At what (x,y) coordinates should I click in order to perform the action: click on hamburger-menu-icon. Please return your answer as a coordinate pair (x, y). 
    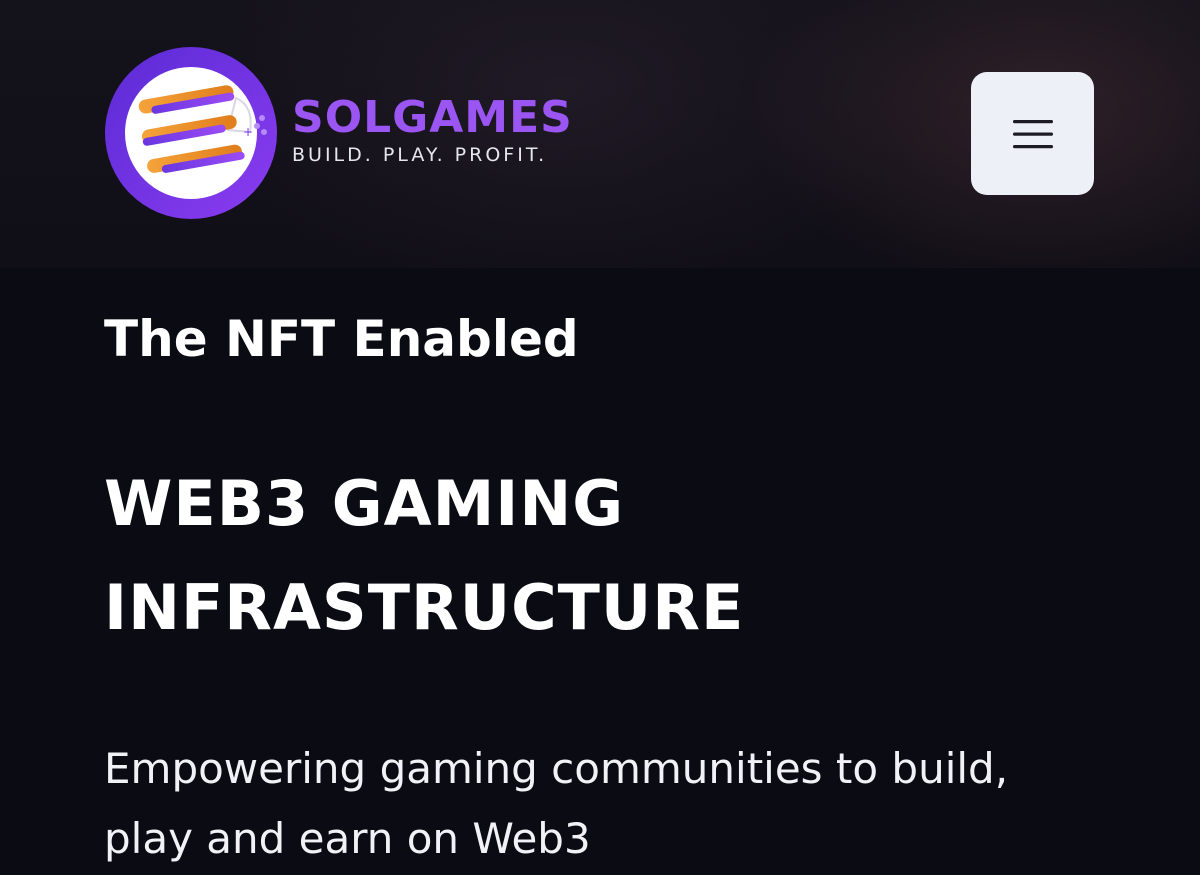
    Looking at the image, I should click on (1032, 133).